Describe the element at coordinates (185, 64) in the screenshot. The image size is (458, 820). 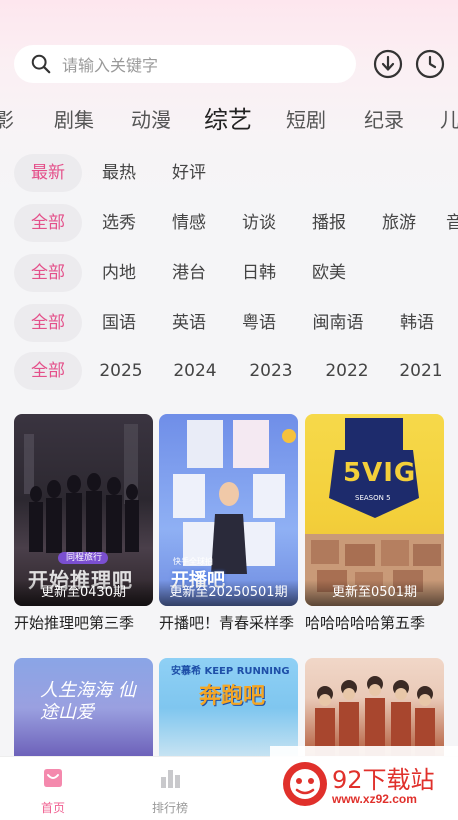
I see `search-input: 请输入关键字` at that location.